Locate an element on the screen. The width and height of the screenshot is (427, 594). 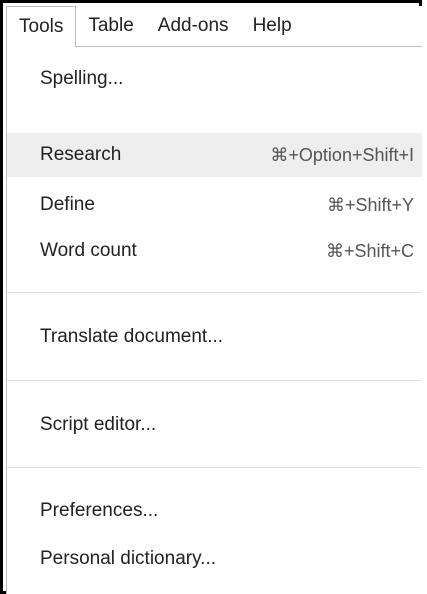
menu-item-word-count-shortcut: ⌘+Shift+C is located at coordinates (369, 250).